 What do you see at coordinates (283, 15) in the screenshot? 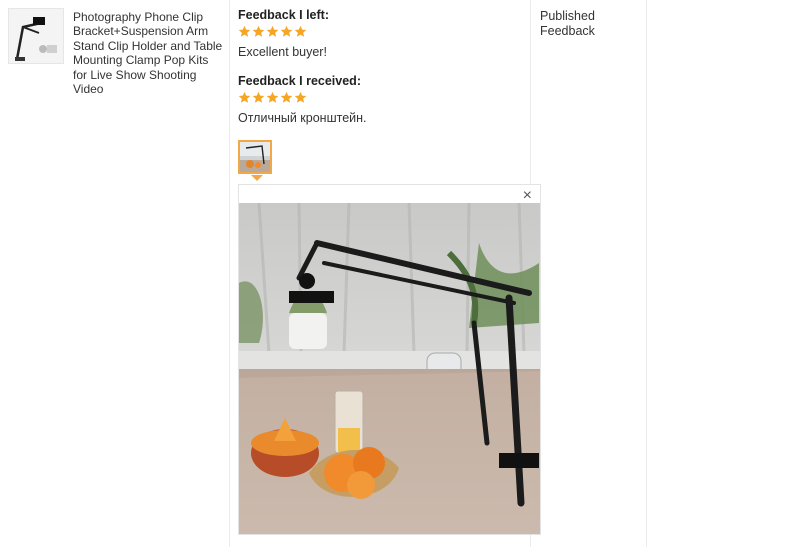
I see `feedback-left-heading: Feedback I left:` at bounding box center [283, 15].